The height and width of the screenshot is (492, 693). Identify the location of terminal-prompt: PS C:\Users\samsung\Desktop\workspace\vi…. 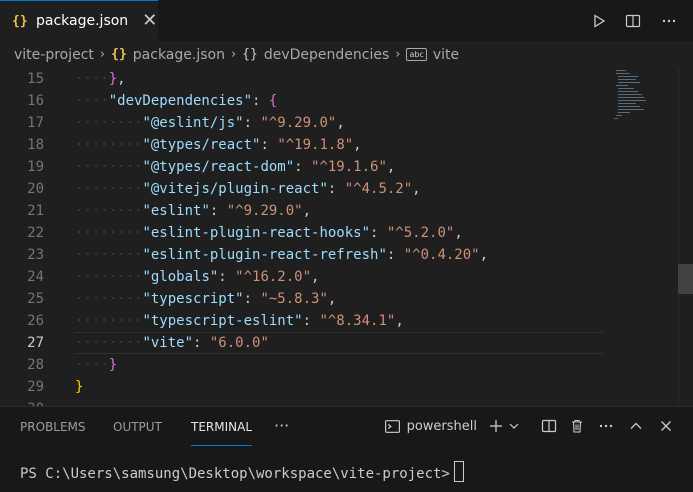
(242, 471).